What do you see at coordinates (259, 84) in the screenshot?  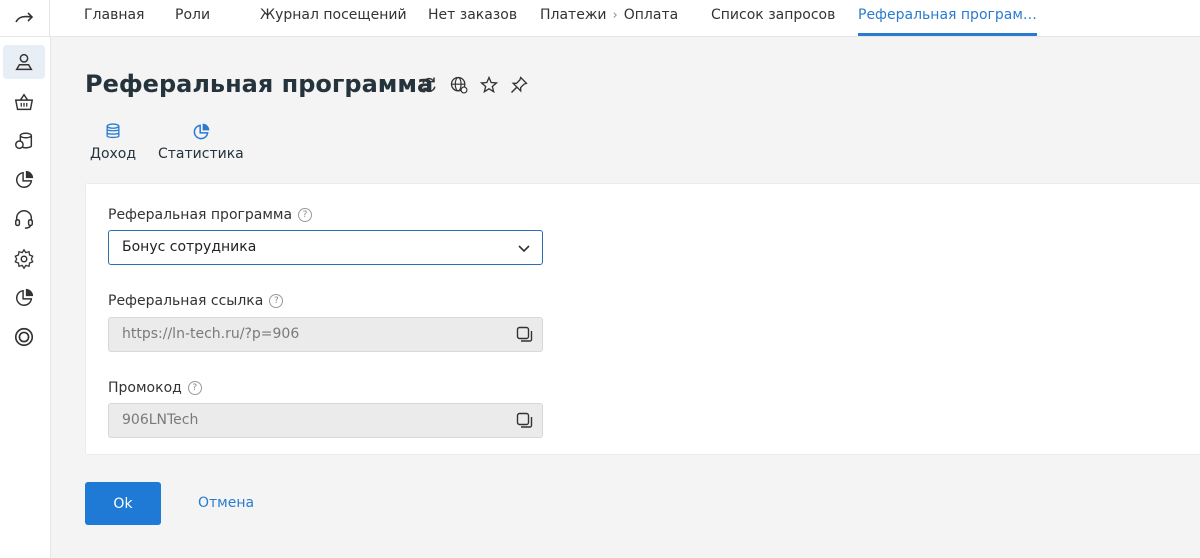 I see `page-title: Реферальная программа` at bounding box center [259, 84].